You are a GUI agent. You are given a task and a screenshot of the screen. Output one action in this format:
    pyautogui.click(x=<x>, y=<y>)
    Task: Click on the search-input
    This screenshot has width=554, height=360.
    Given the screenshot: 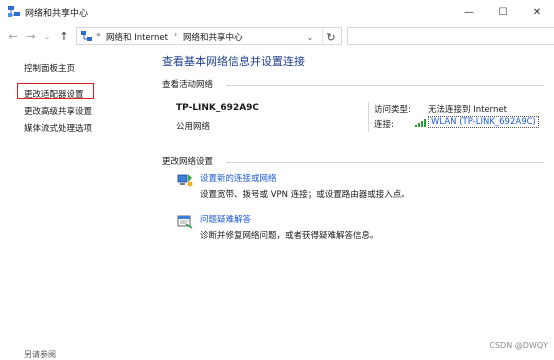 What is the action you would take?
    pyautogui.click(x=450, y=36)
    